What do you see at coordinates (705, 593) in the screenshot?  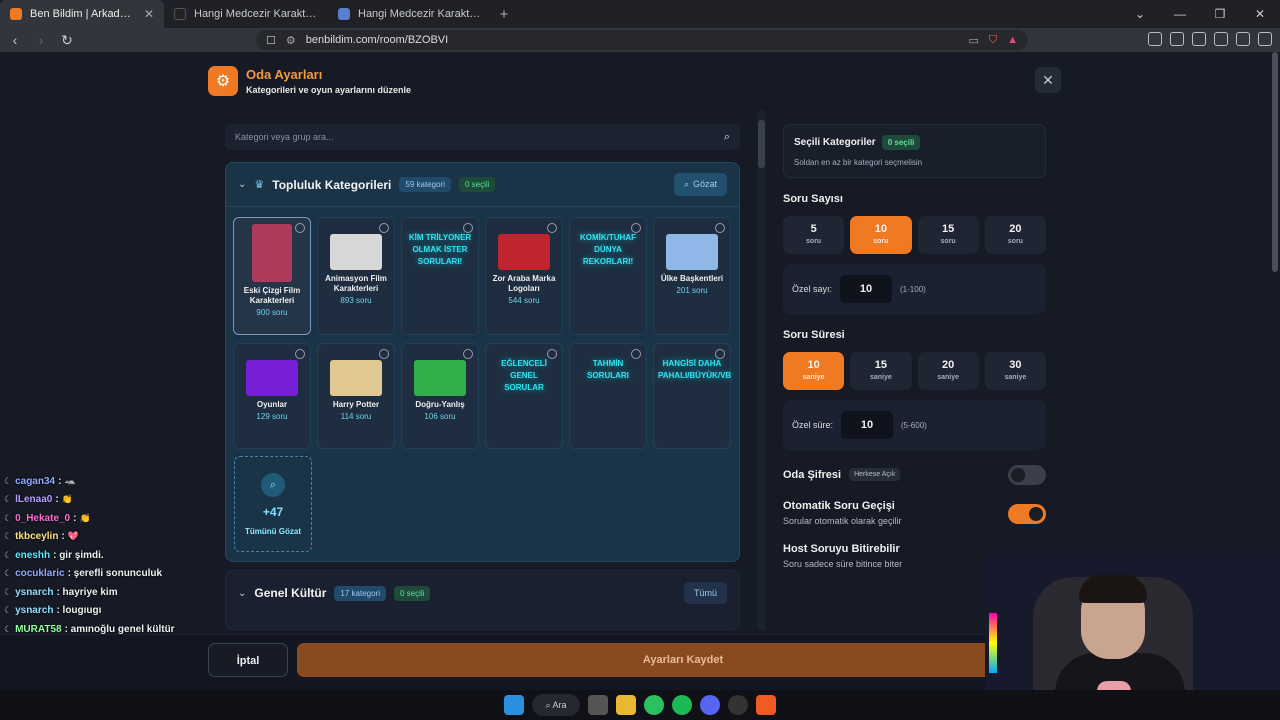 I see `show-all-button: Tümü` at bounding box center [705, 593].